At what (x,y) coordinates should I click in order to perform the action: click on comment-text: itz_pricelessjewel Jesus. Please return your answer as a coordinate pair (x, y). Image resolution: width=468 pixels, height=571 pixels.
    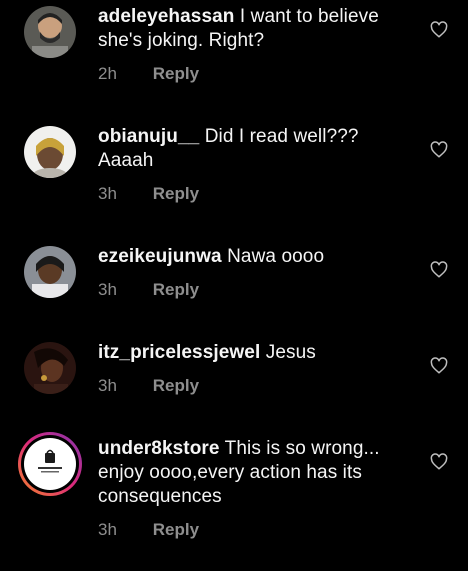
    Looking at the image, I should click on (257, 353).